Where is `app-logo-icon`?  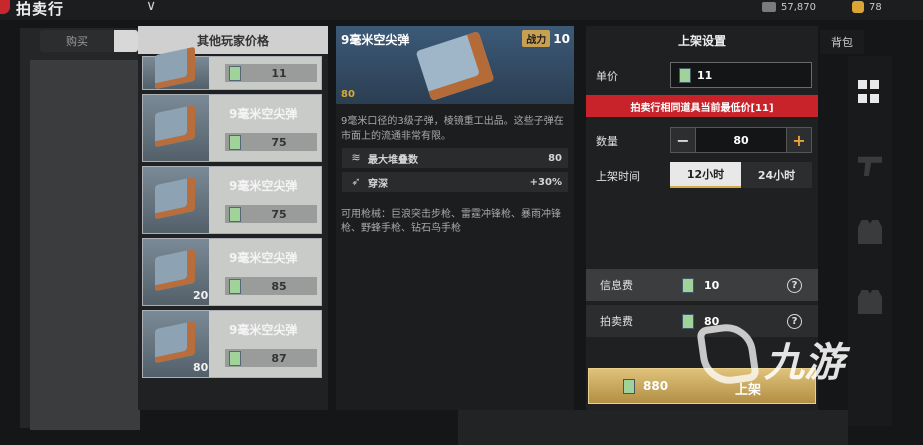 app-logo-icon is located at coordinates (5, 7).